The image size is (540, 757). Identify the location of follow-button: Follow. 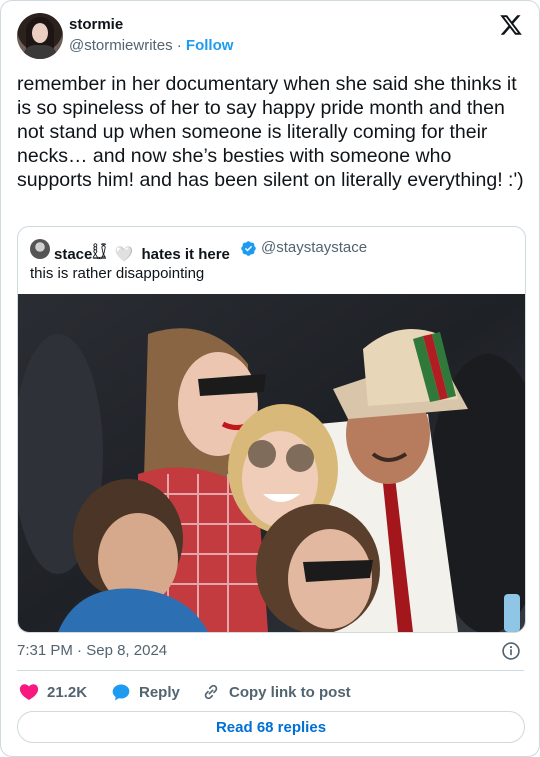
(210, 45).